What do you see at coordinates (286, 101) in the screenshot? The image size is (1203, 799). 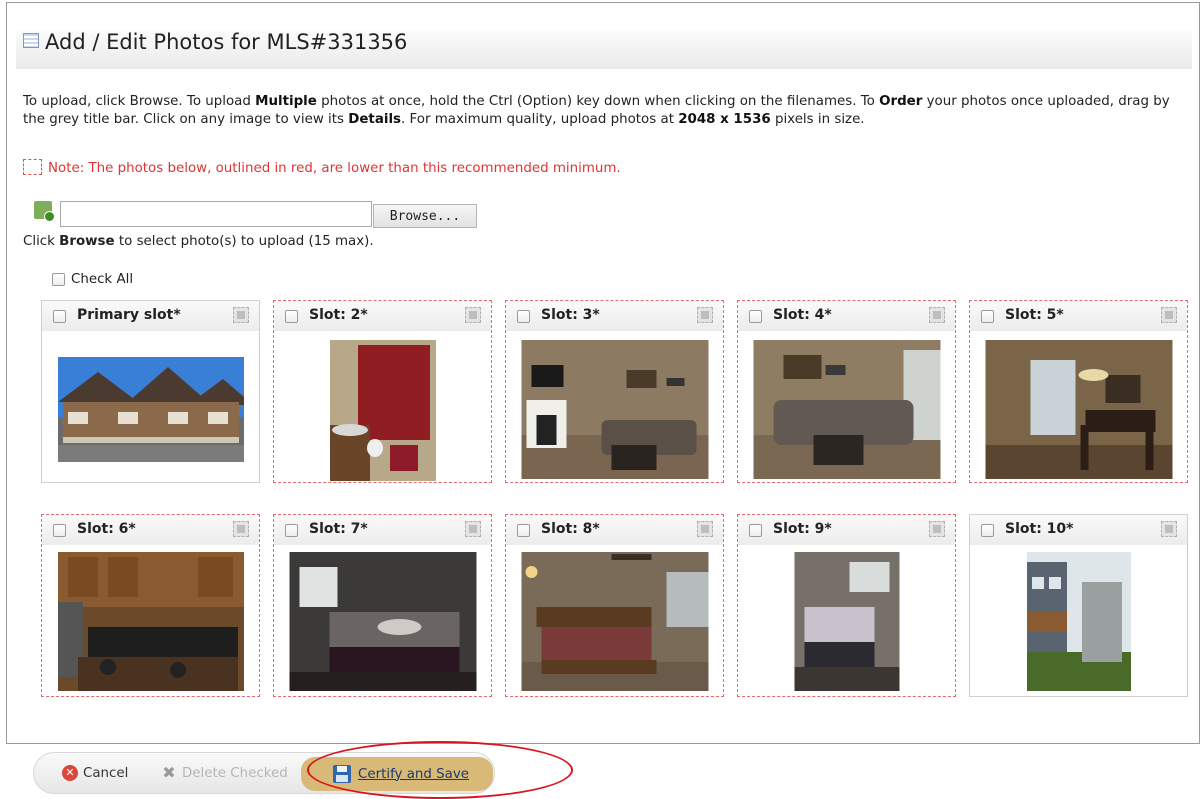 I see `instr-bold: Multiple` at bounding box center [286, 101].